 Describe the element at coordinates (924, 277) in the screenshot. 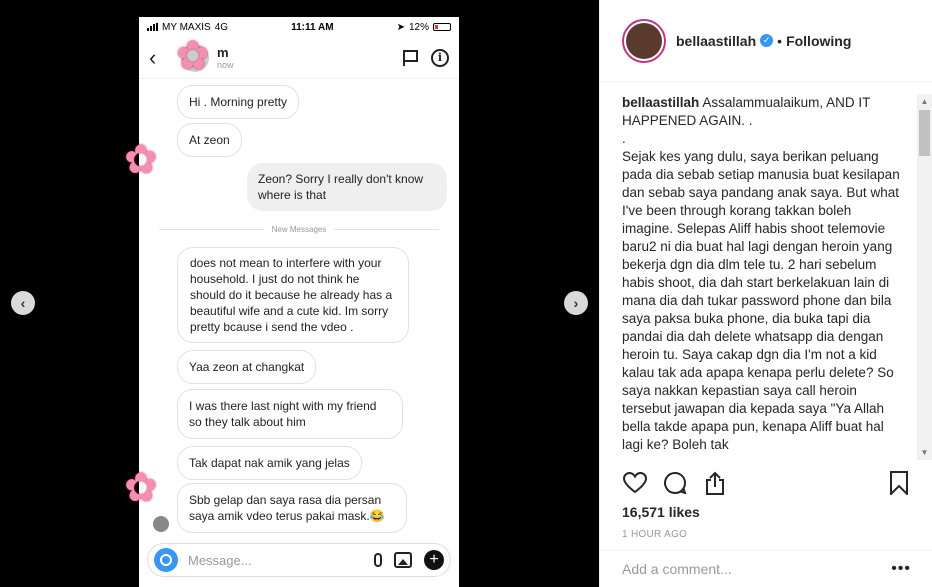

I see `caption-scrollbar: ▲ ▼` at that location.